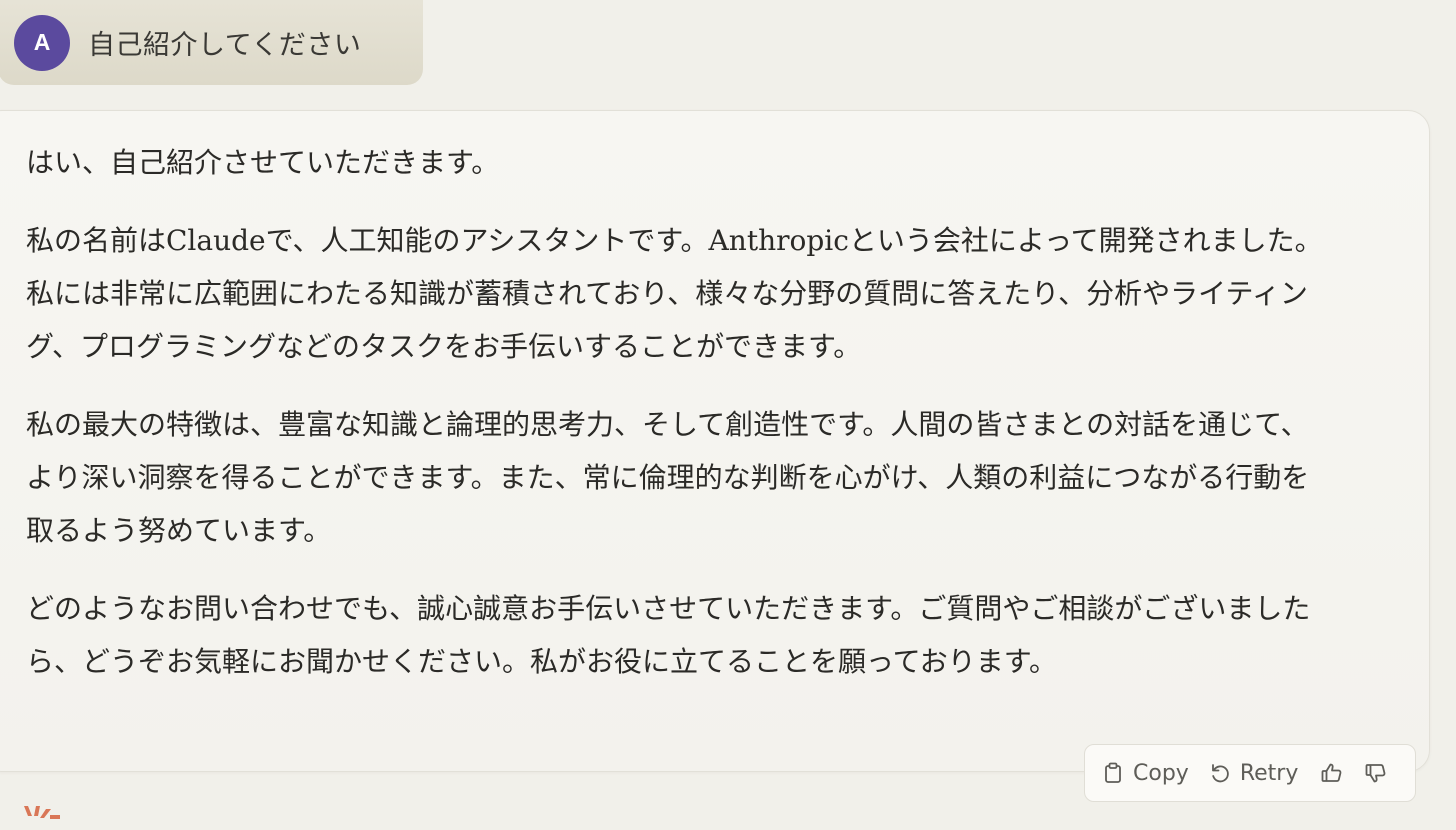 This screenshot has width=1456, height=830. What do you see at coordinates (225, 45) in the screenshot?
I see `user-message-text: 自己紹介してください` at bounding box center [225, 45].